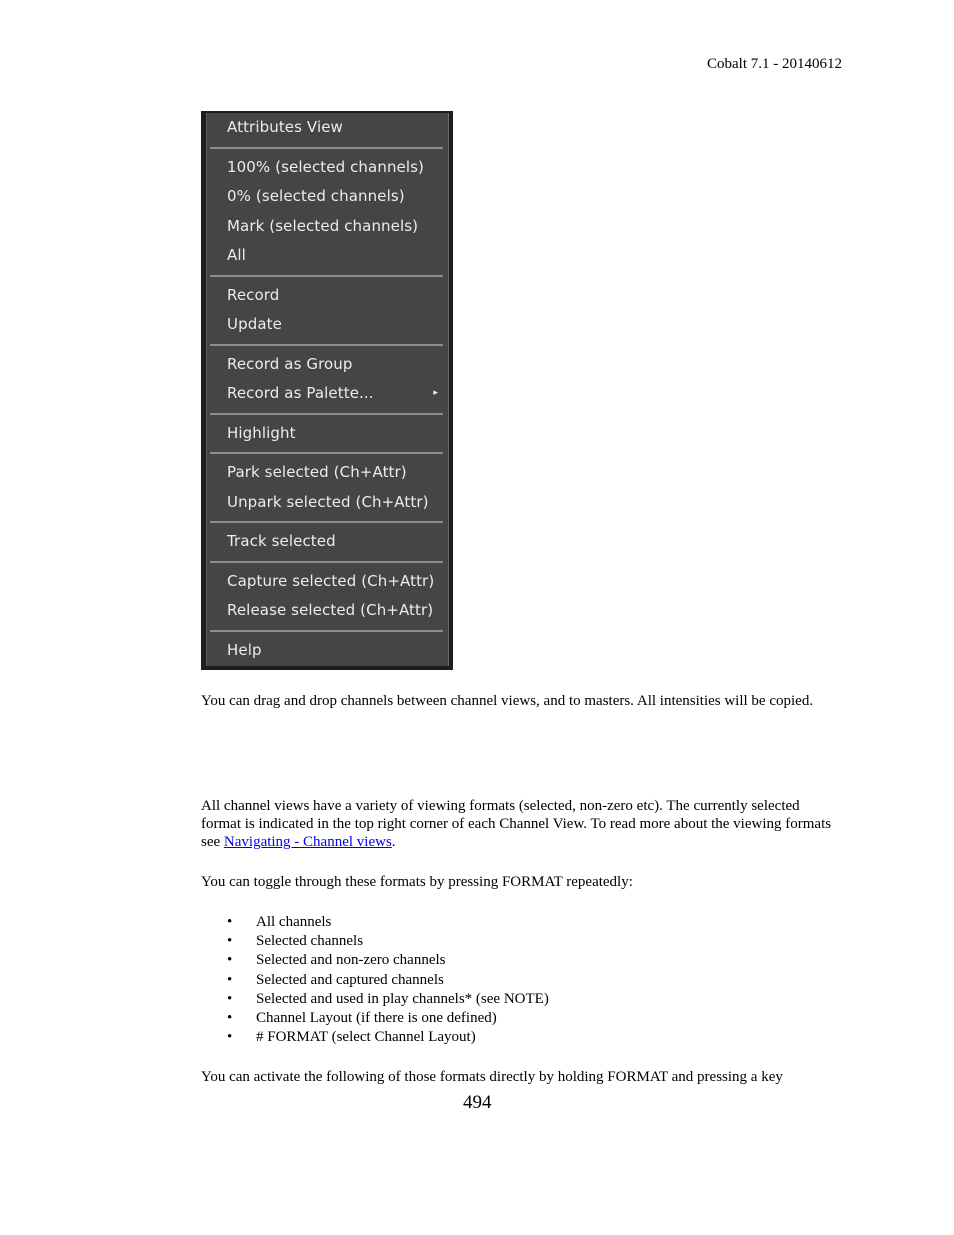  I want to click on menu-item-all: All, so click(327, 256).